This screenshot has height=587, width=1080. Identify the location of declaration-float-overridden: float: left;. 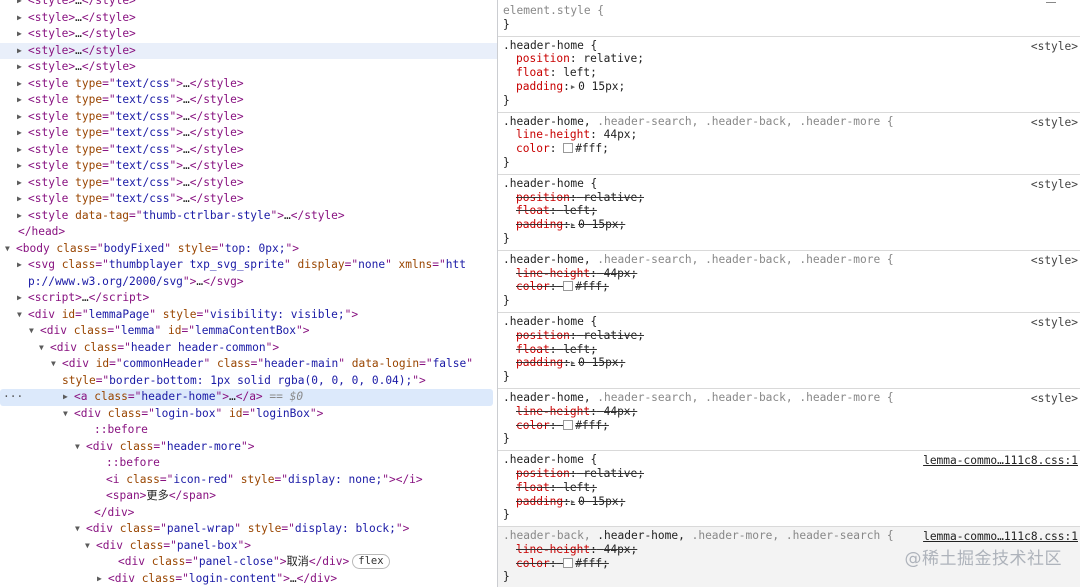
(791, 488).